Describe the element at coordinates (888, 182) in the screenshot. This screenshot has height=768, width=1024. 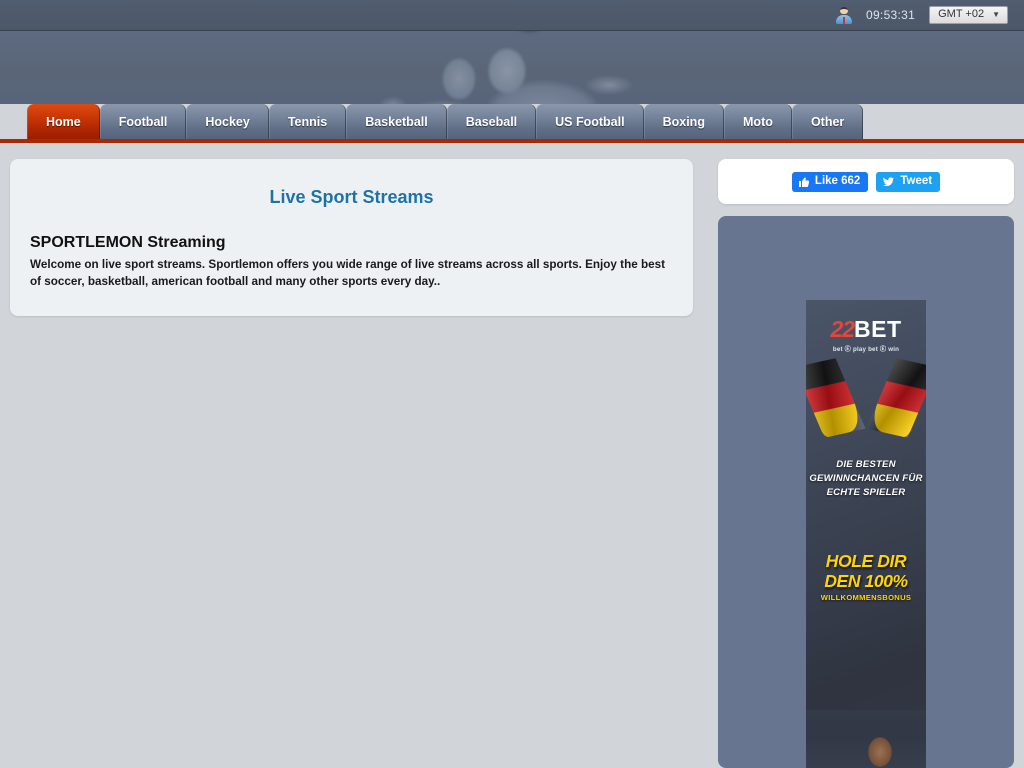
I see `twitter-bird-icon` at that location.